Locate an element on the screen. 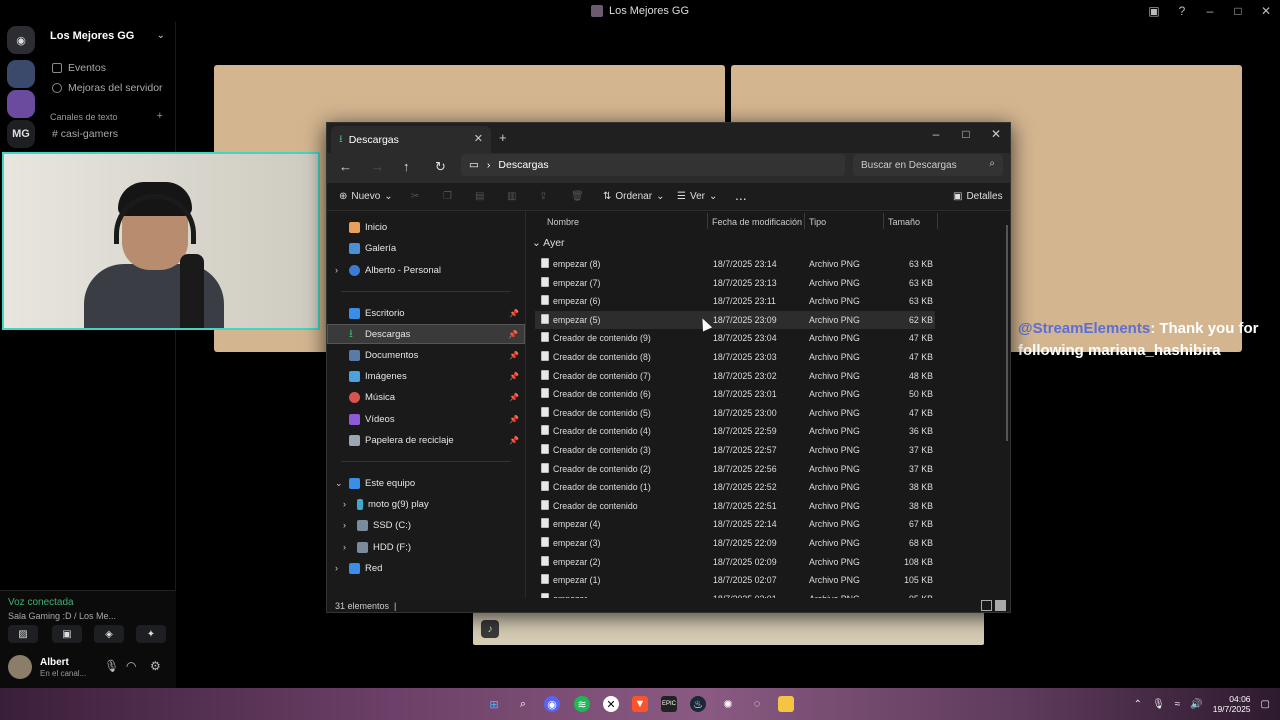 This screenshot has width=1280, height=720. copy-icon: ❐ is located at coordinates (447, 196).